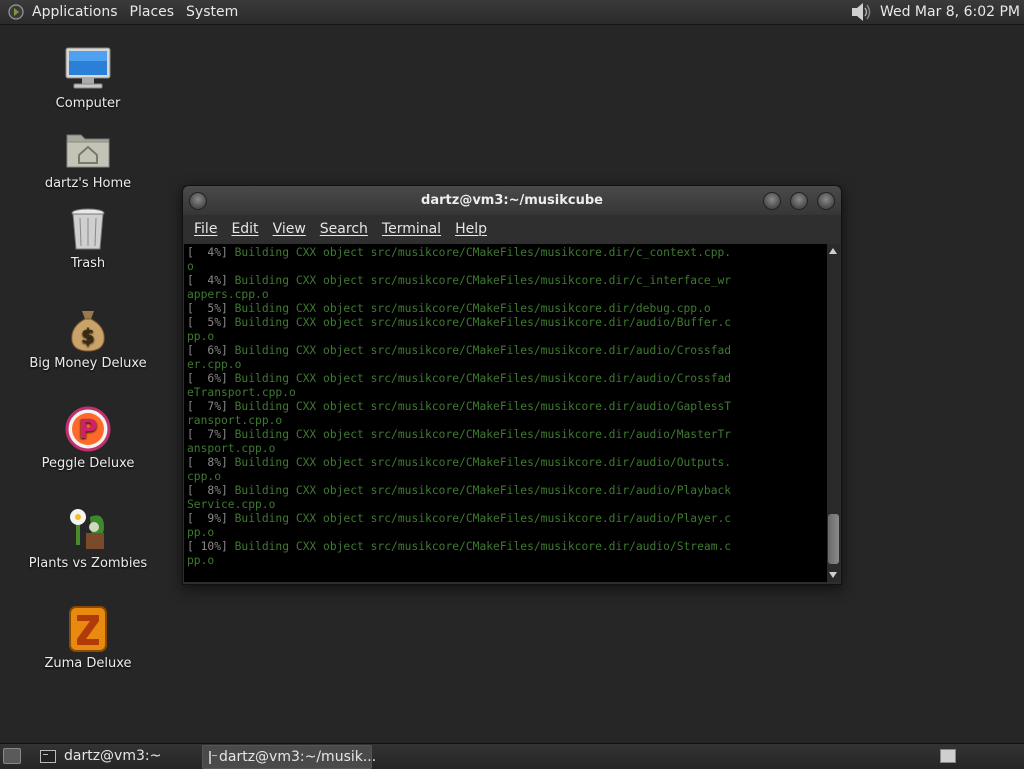 The width and height of the screenshot is (1024, 769). I want to click on terminal-line: er.cpp.o, so click(506, 365).